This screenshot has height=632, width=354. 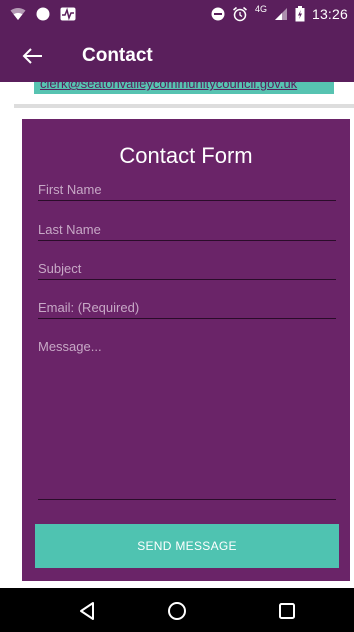 I want to click on nav-recent-button, so click(x=287, y=611).